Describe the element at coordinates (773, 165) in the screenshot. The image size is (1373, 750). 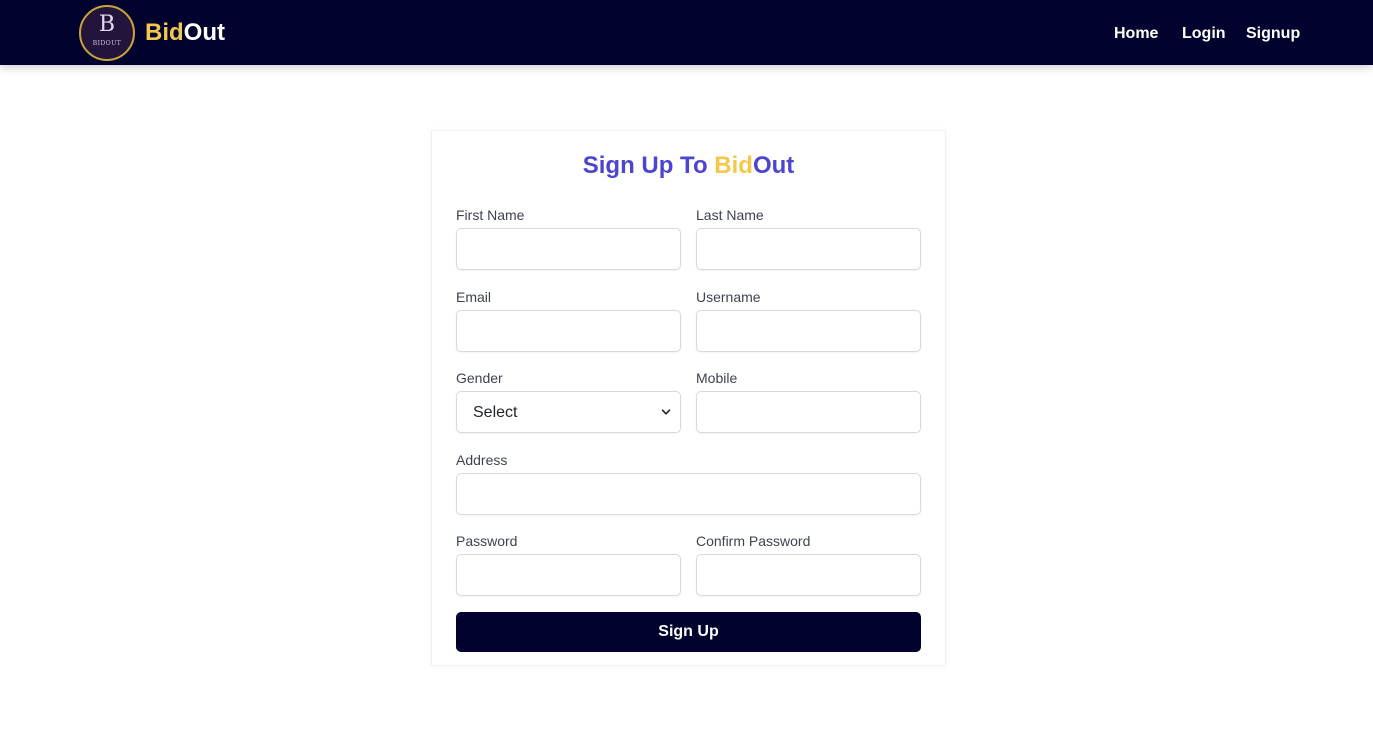
I see `title-out: Out` at that location.